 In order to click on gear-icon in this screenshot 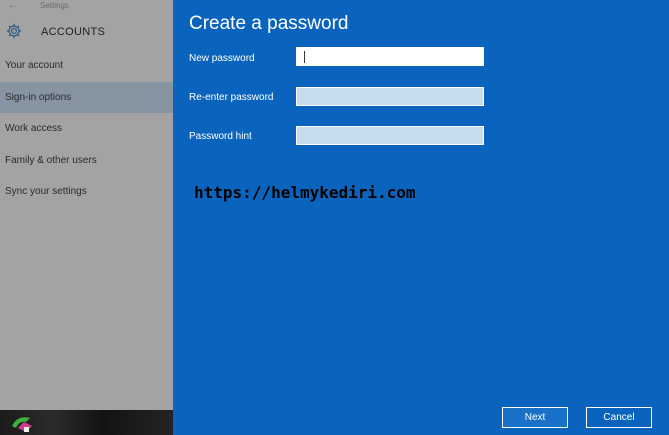, I will do `click(14, 31)`.